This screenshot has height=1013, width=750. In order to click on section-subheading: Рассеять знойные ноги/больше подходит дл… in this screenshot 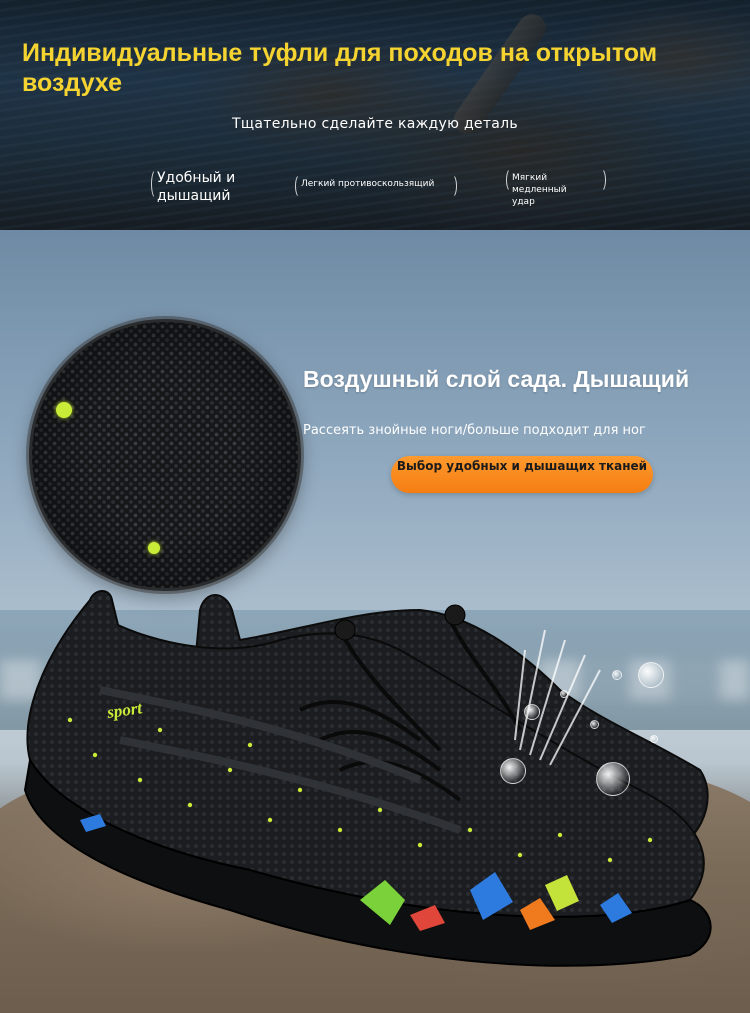, I will do `click(474, 430)`.